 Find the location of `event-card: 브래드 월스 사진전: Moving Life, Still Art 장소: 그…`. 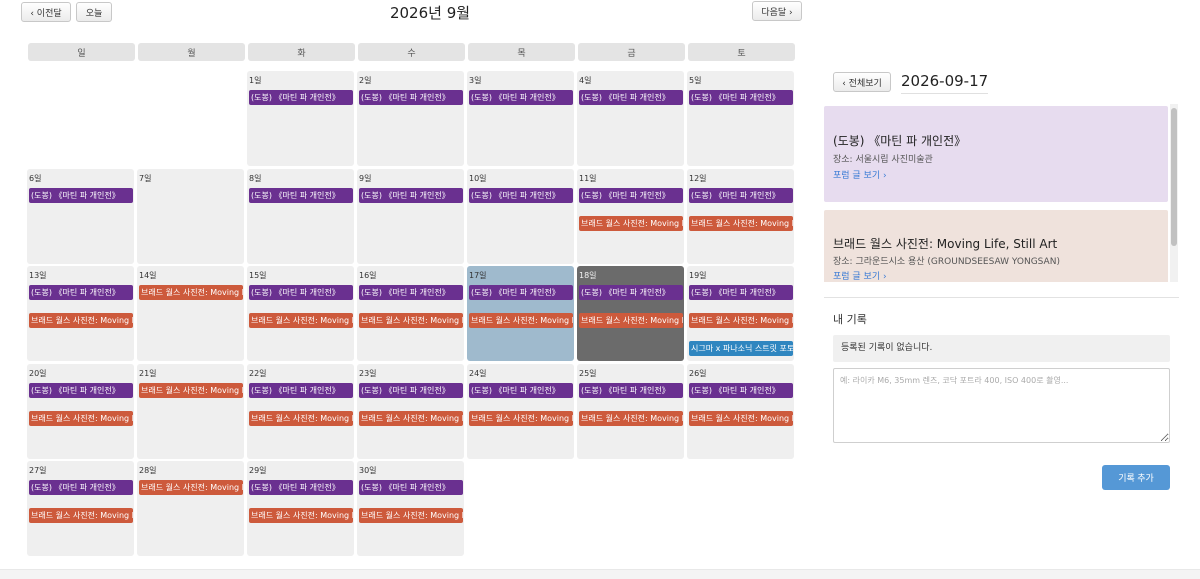

event-card: 브래드 월스 사진전: Moving Life, Still Art 장소: 그… is located at coordinates (996, 246).